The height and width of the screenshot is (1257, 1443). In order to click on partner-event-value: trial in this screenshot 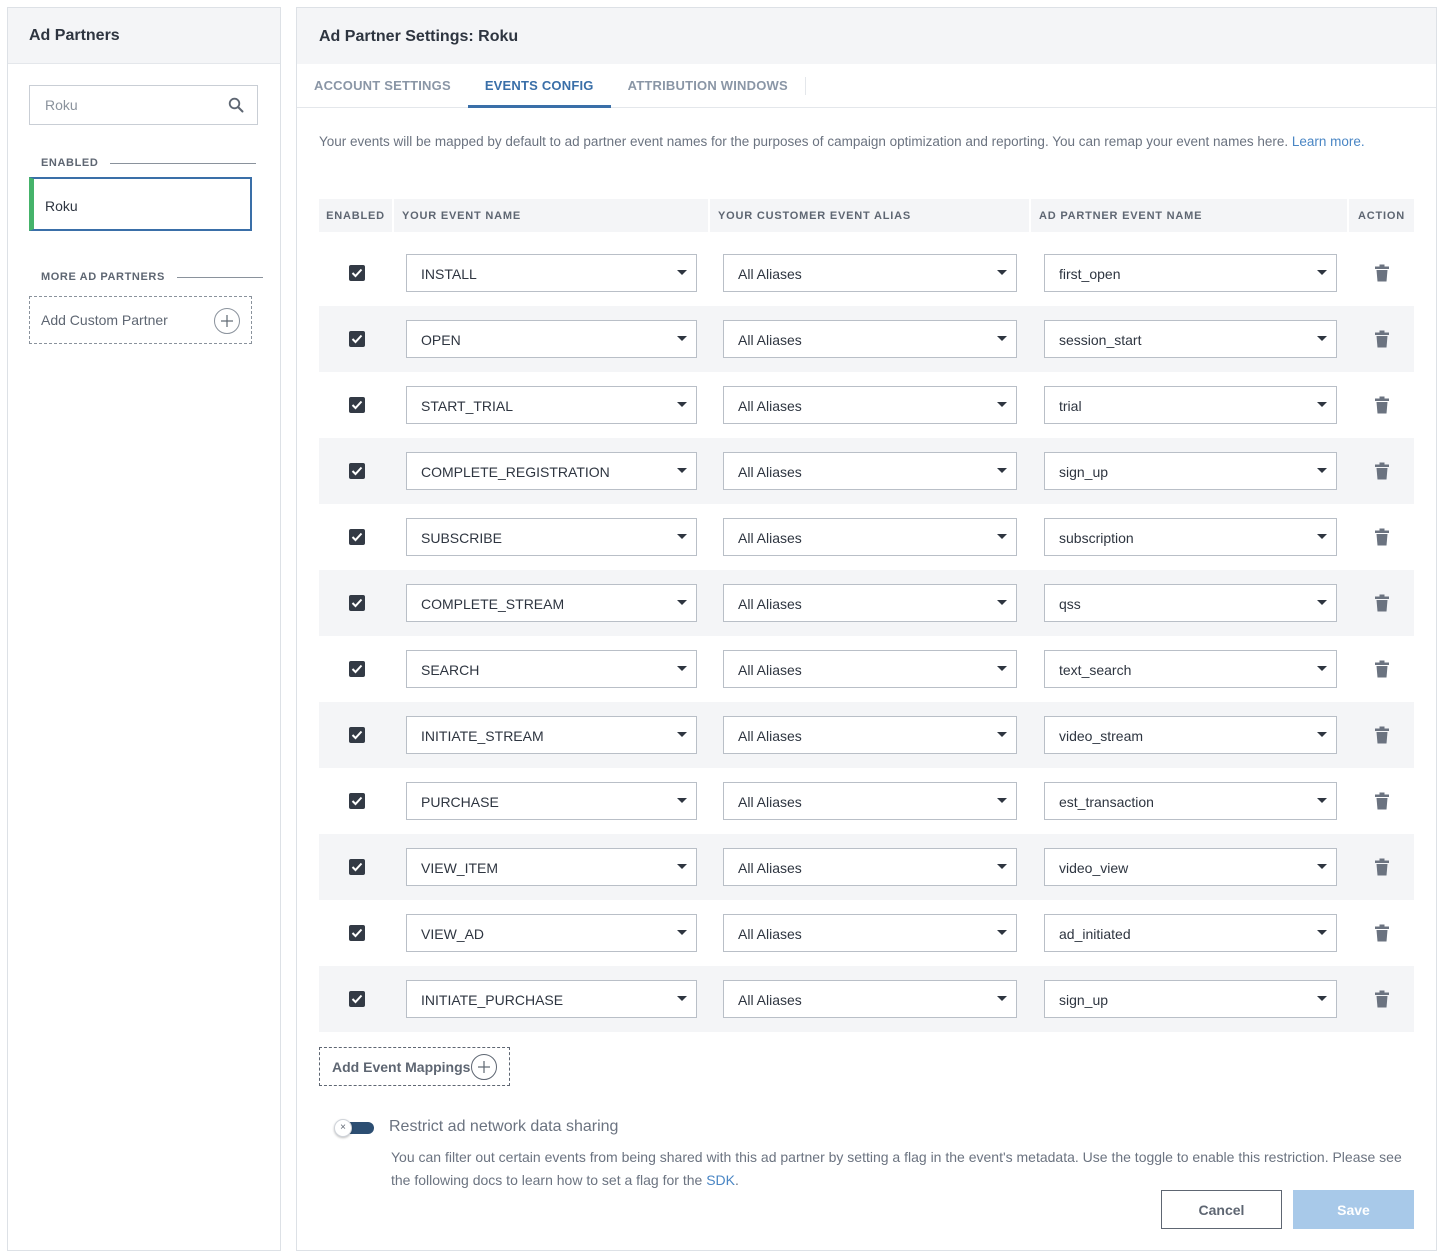, I will do `click(1070, 406)`.